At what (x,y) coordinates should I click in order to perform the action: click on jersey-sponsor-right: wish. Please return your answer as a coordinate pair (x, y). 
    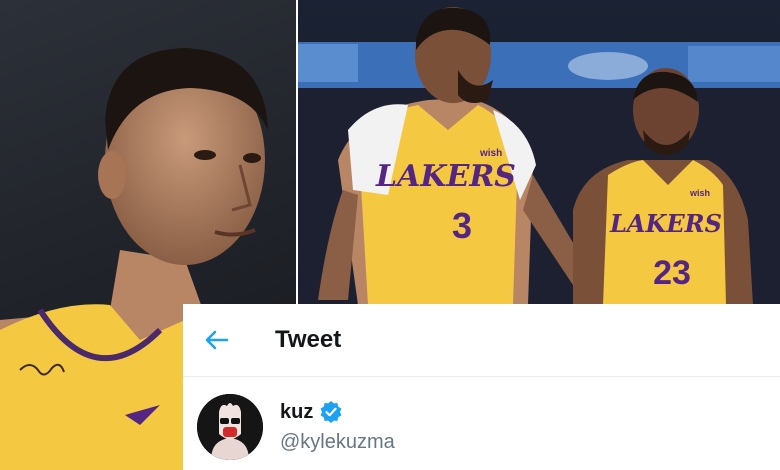
    Looking at the image, I should click on (699, 193).